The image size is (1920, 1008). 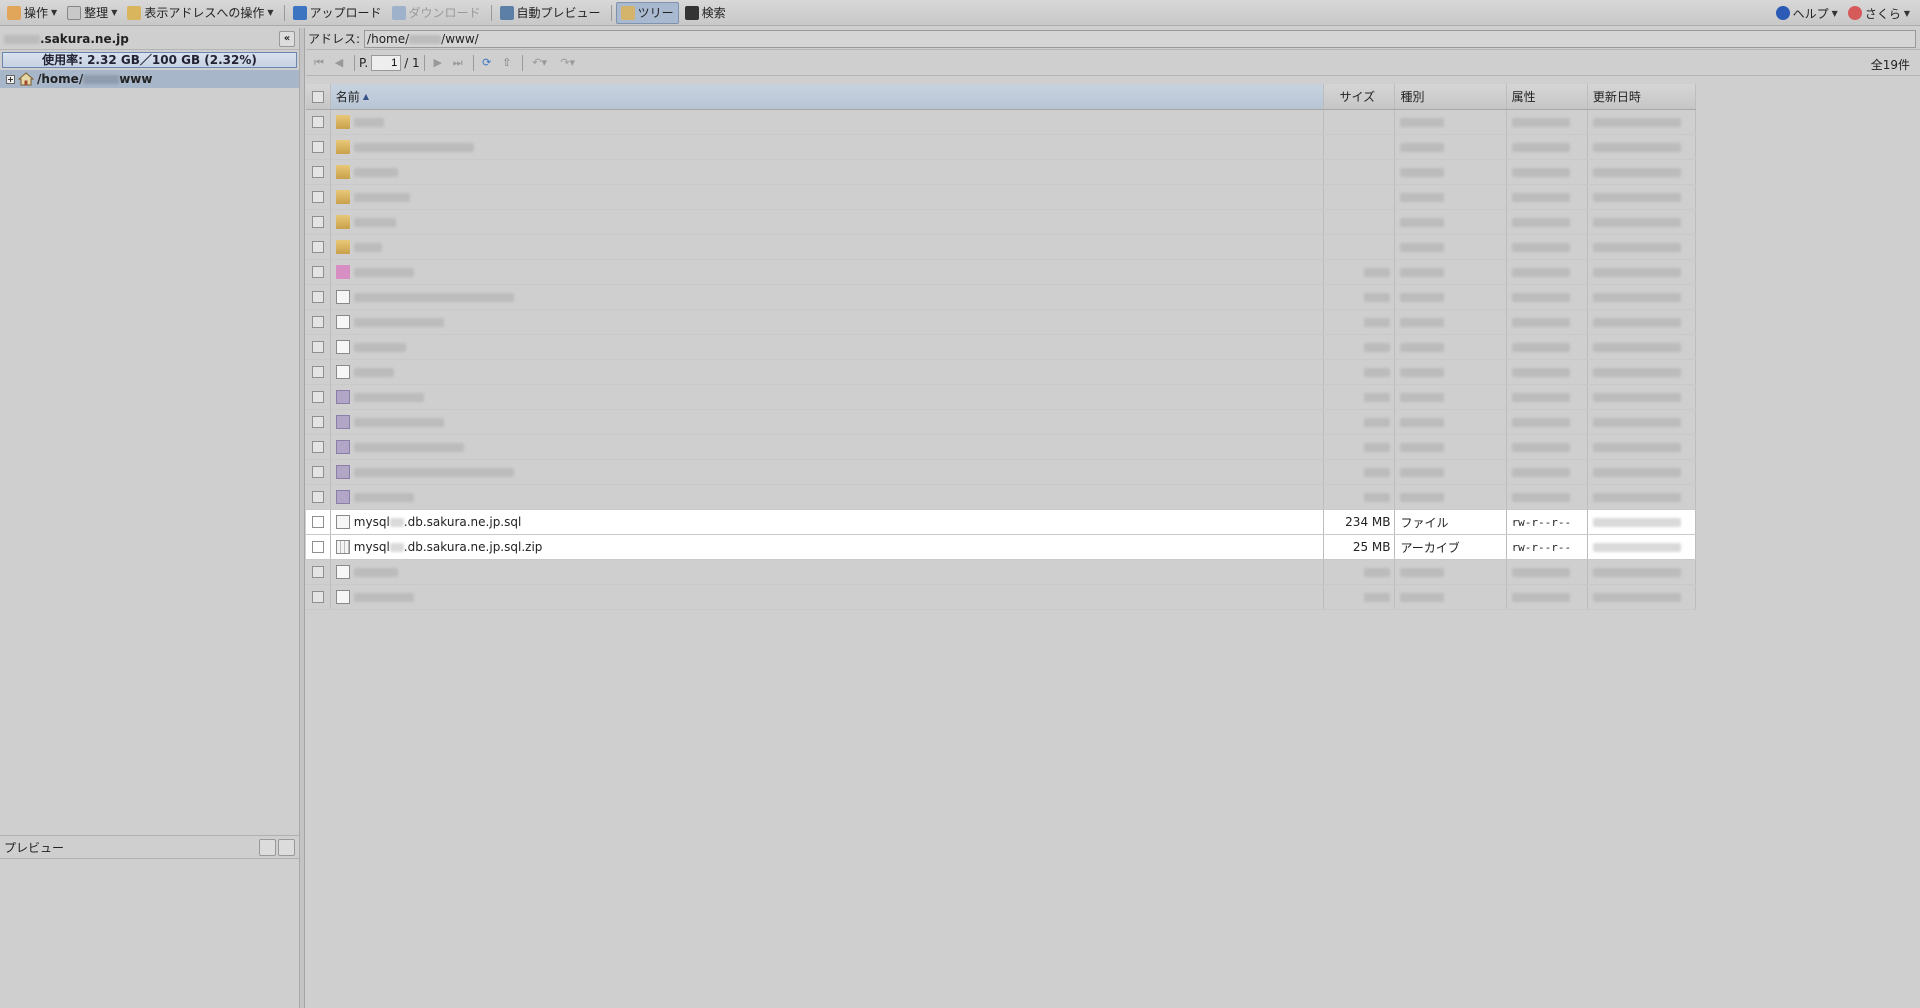 I want to click on column-header-name: 名前 ▲, so click(x=826, y=96).